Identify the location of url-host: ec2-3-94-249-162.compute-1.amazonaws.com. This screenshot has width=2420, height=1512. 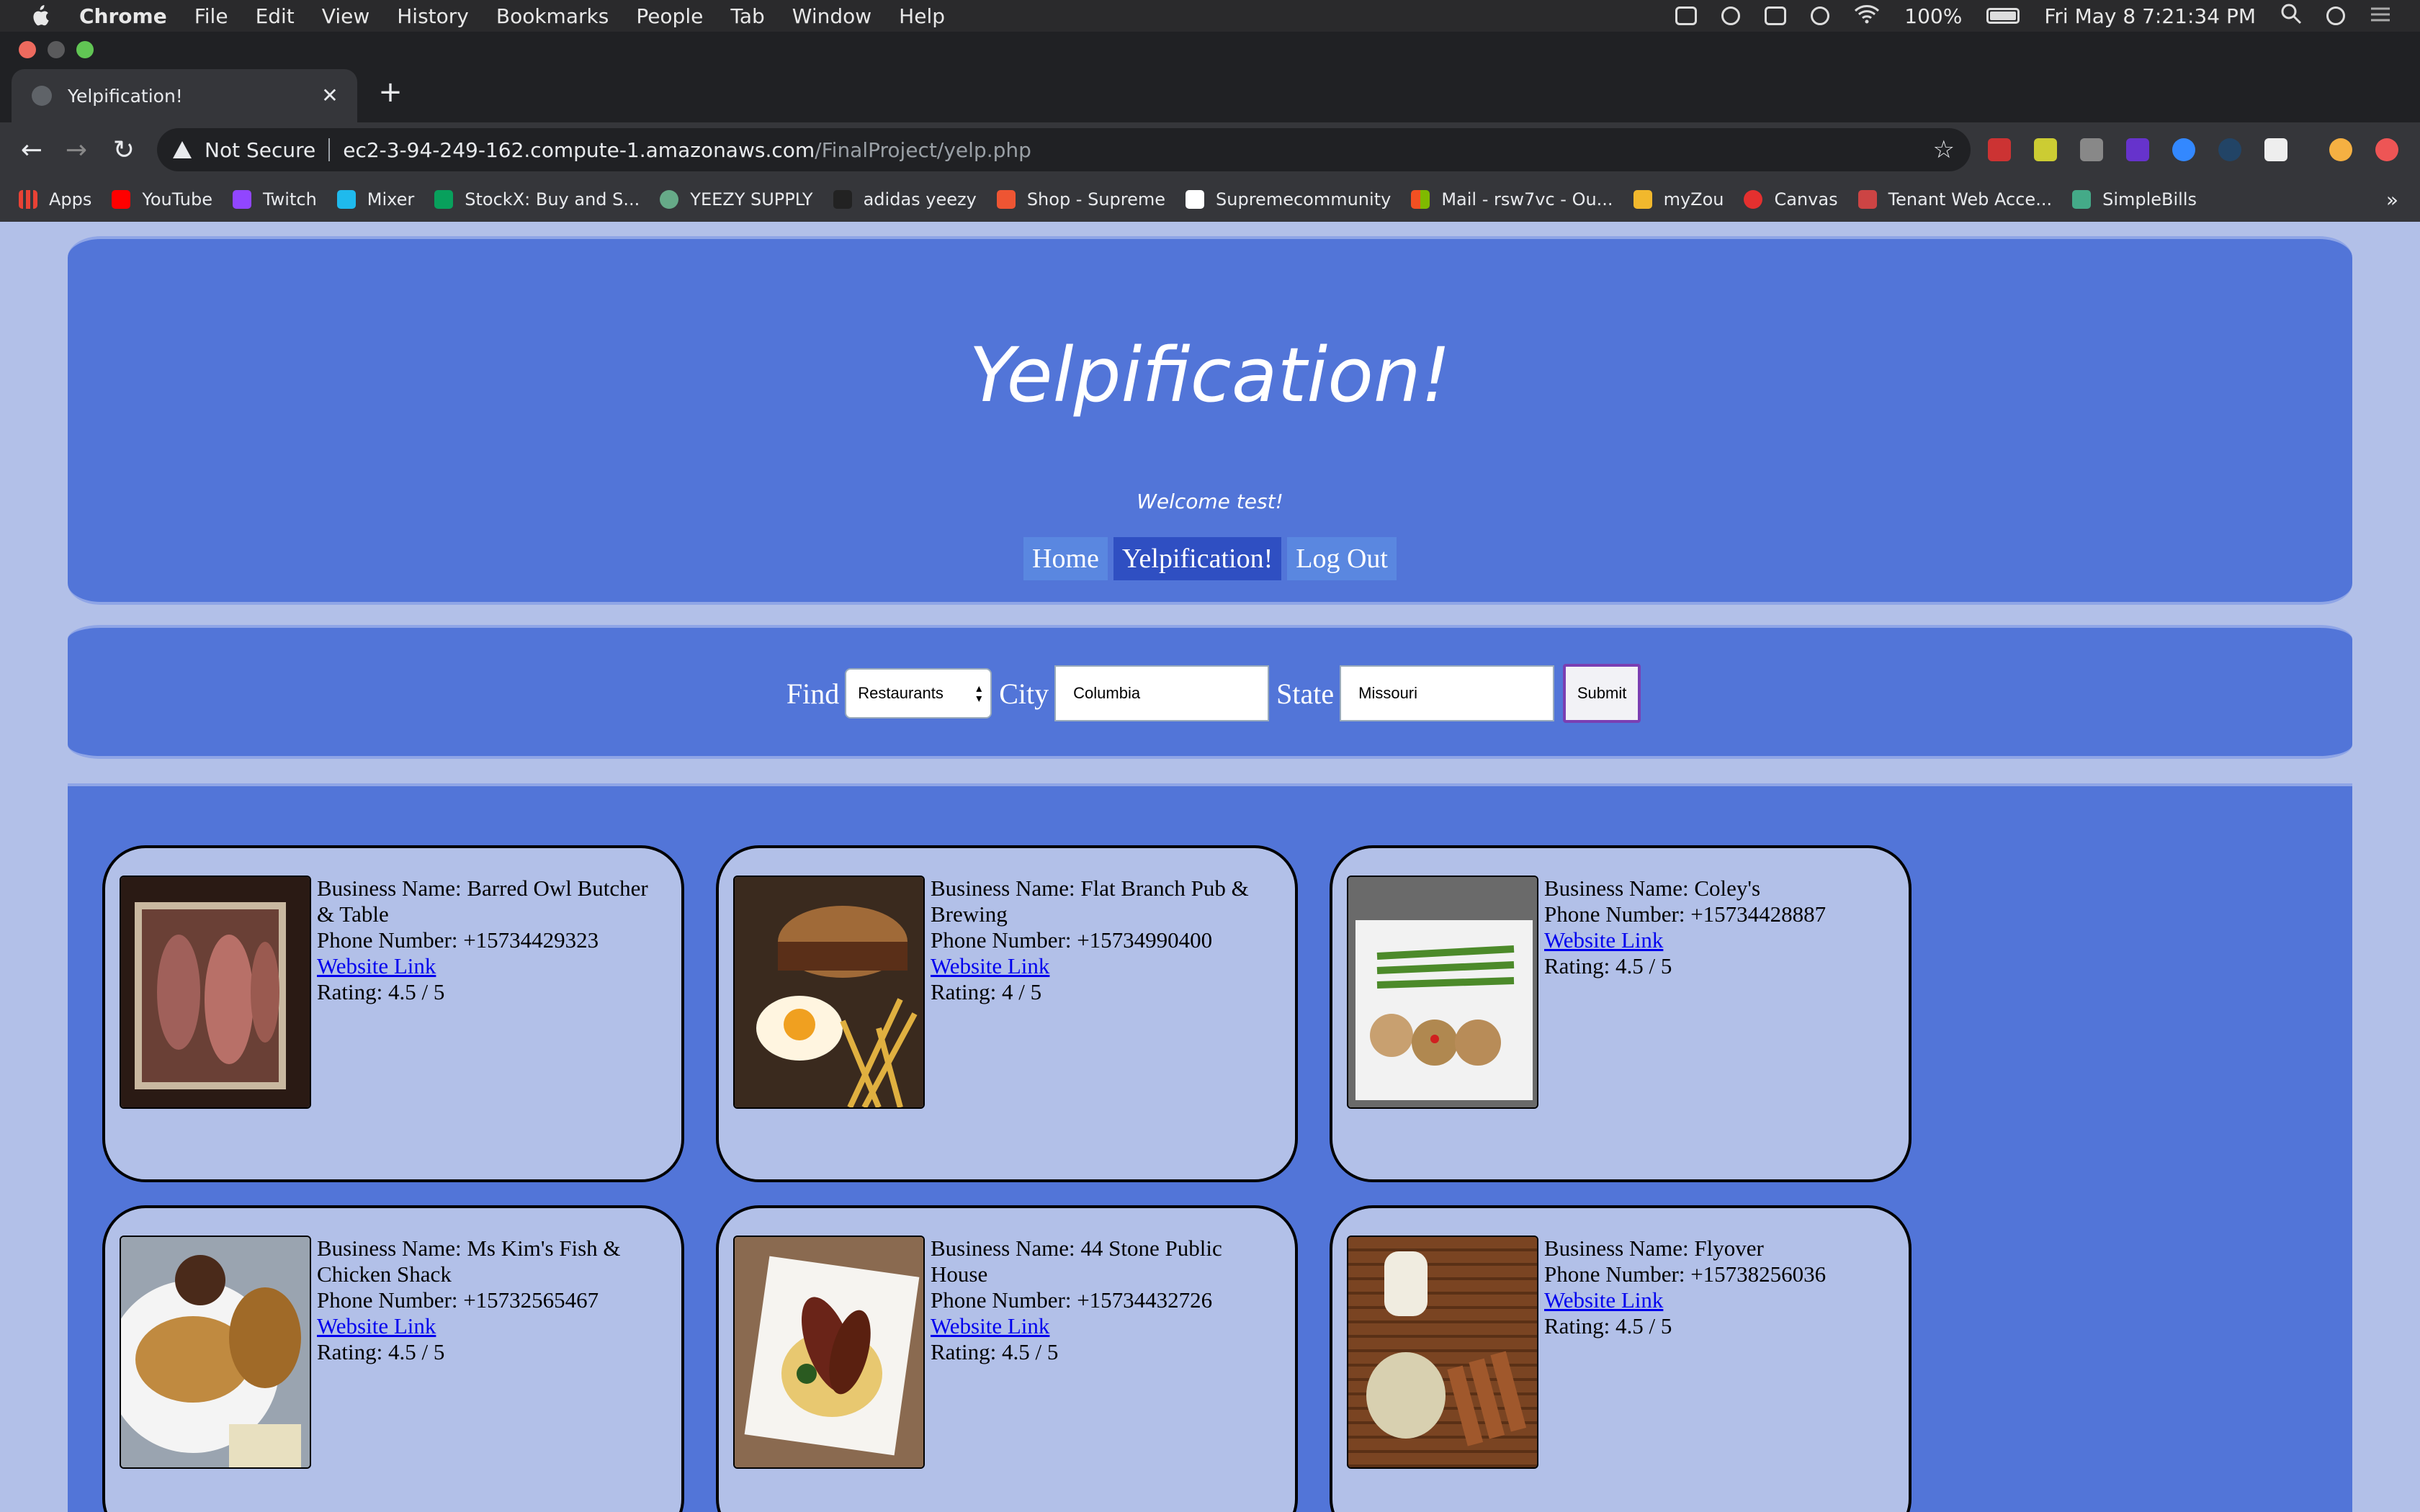
(579, 150).